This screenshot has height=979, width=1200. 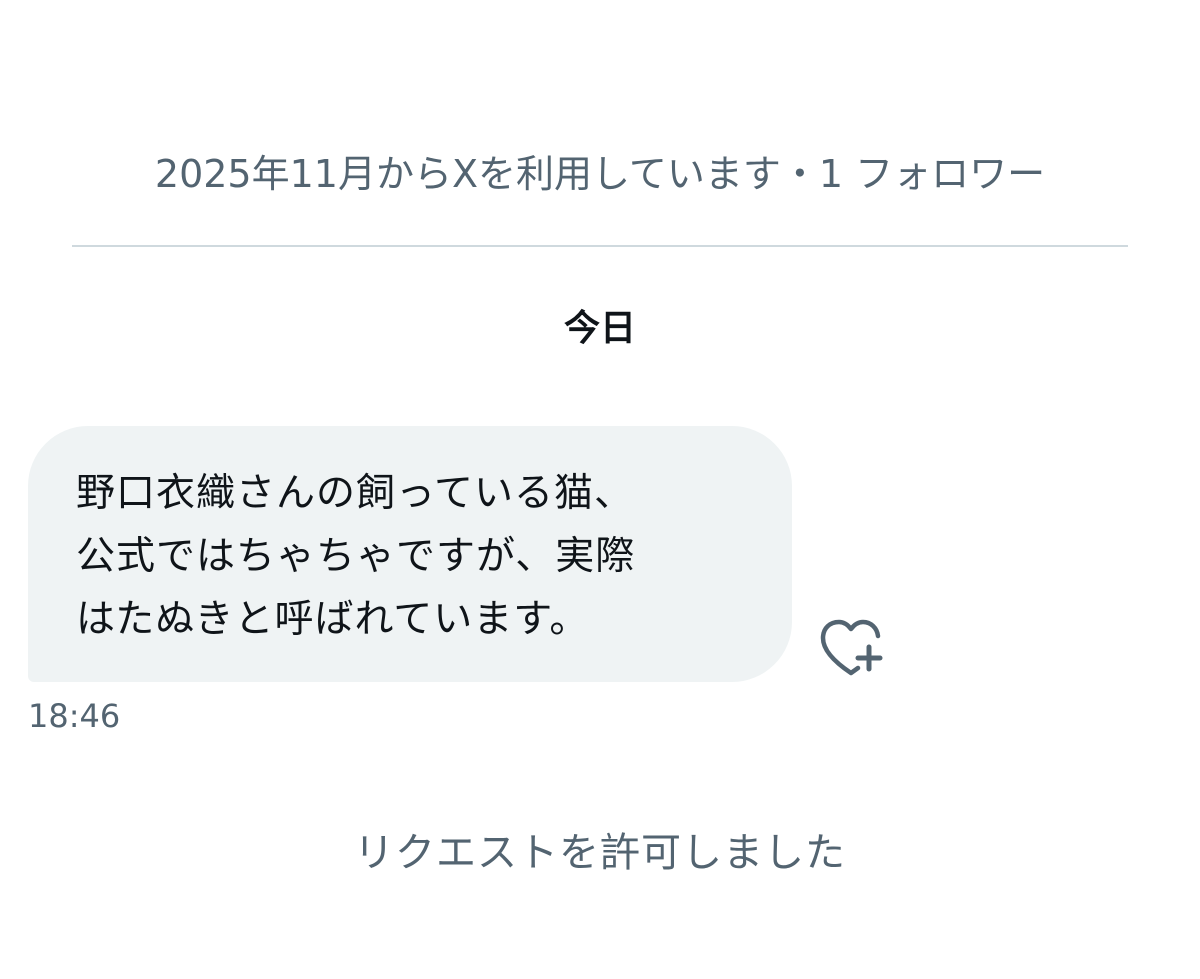 I want to click on add-reaction-button, so click(x=851, y=646).